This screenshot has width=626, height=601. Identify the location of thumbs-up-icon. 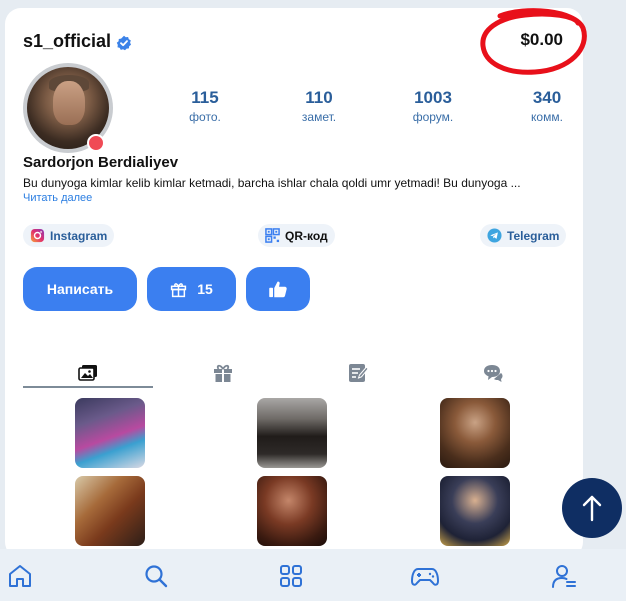
(278, 289).